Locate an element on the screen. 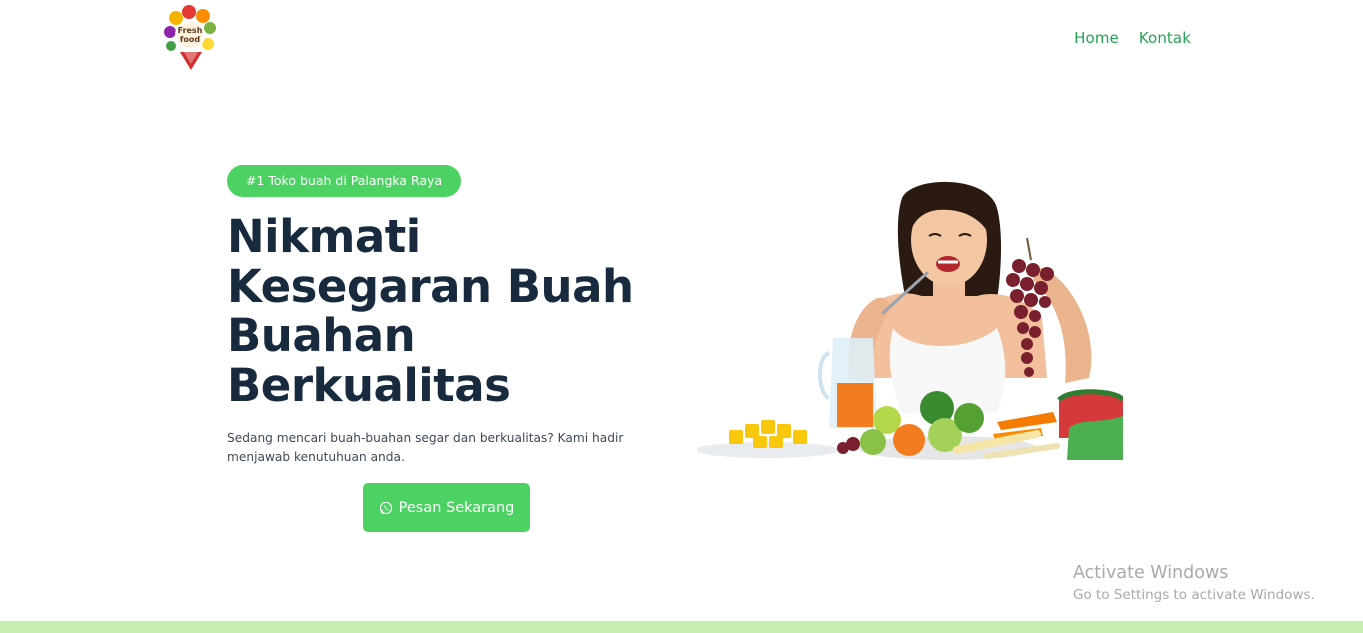 The width and height of the screenshot is (1363, 633). site-logo: Fresh food is located at coordinates (191, 38).